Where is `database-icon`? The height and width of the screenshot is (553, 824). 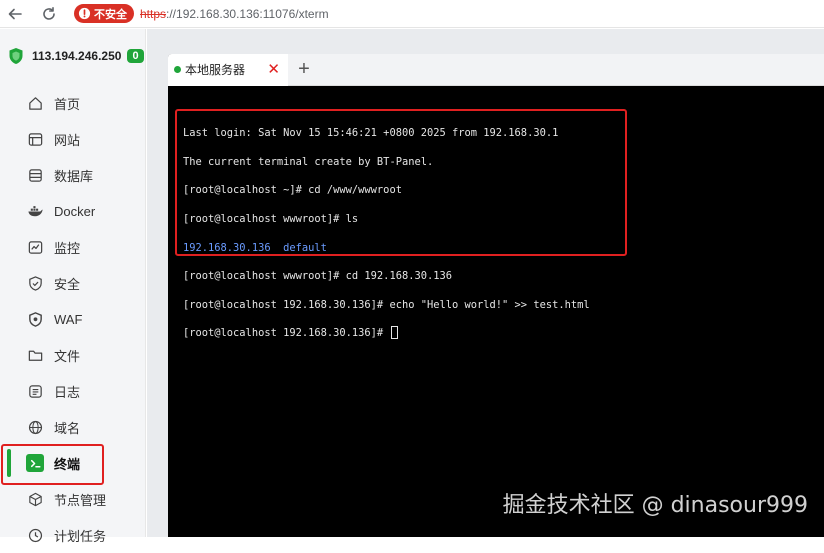 database-icon is located at coordinates (35, 175).